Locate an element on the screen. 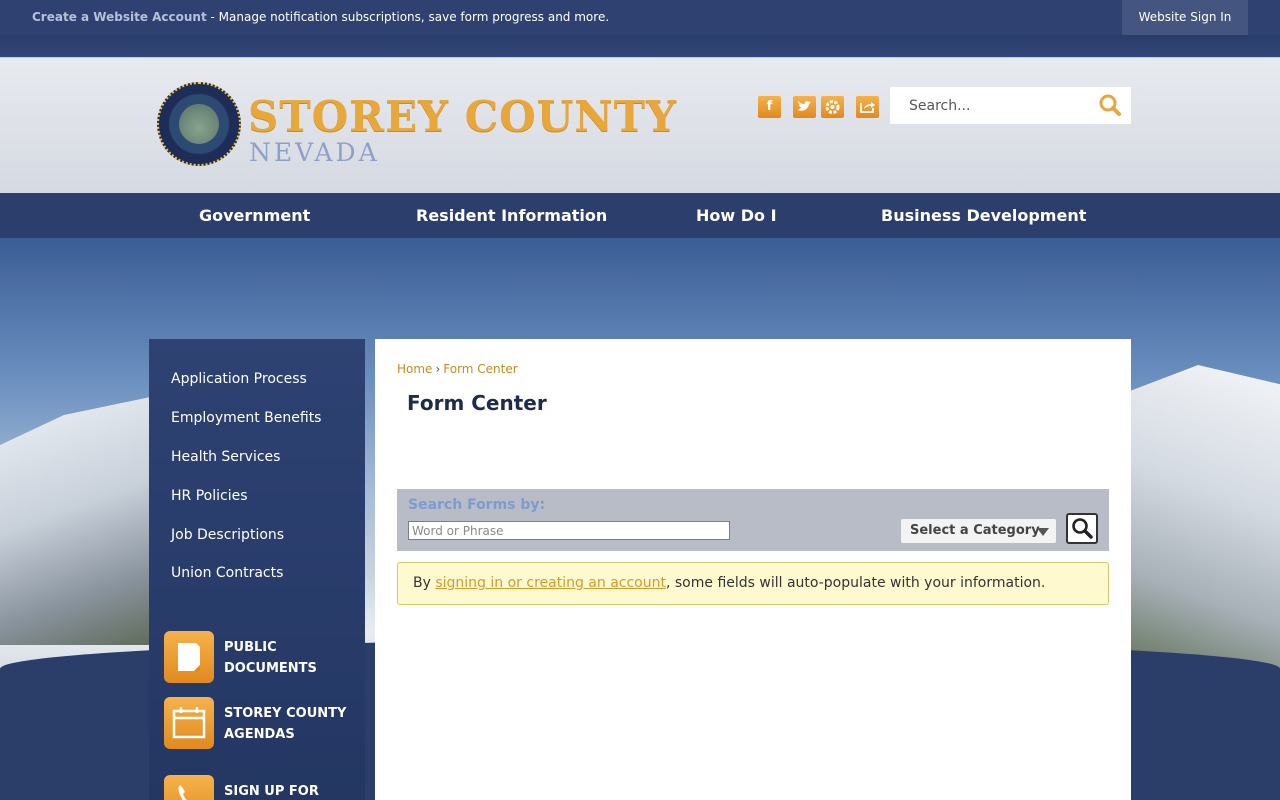 Image resolution: width=1280 pixels, height=800 pixels. dropdown-arrow-icon is located at coordinates (1043, 532).